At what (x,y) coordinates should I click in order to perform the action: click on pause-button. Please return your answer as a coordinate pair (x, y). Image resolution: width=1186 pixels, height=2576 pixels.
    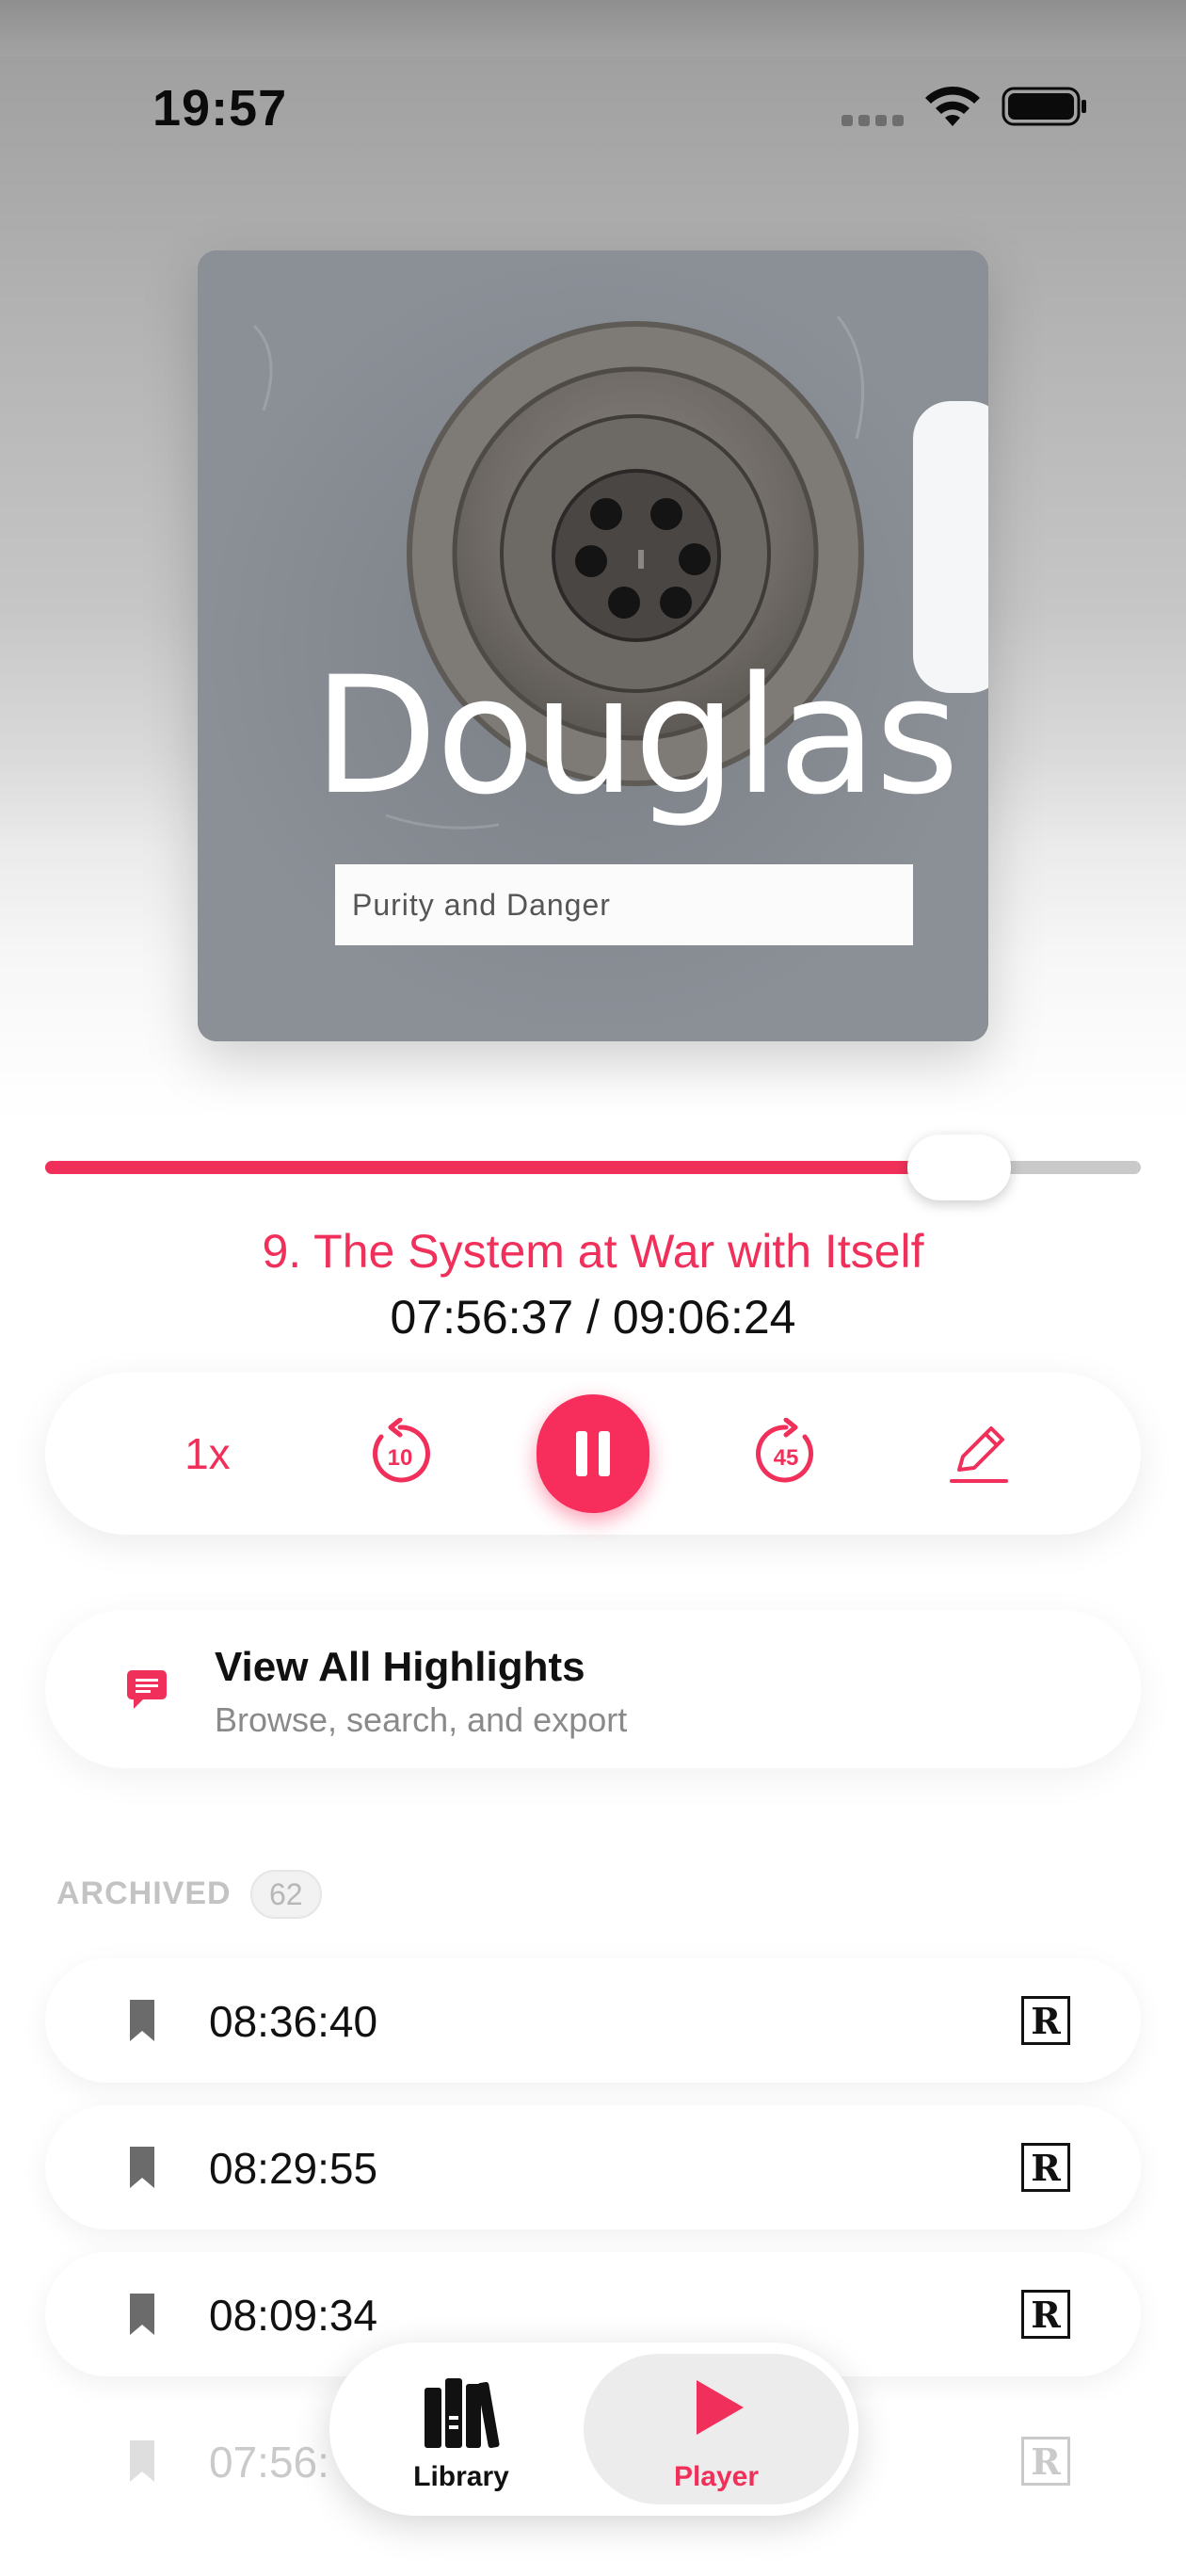
    Looking at the image, I should click on (592, 1453).